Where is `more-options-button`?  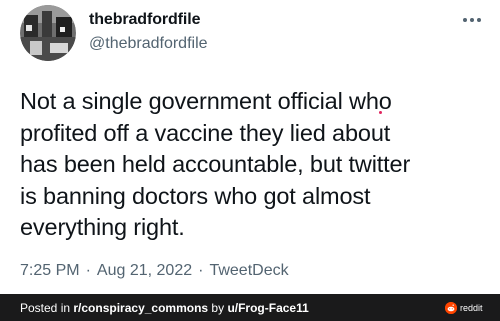 more-options-button is located at coordinates (472, 20).